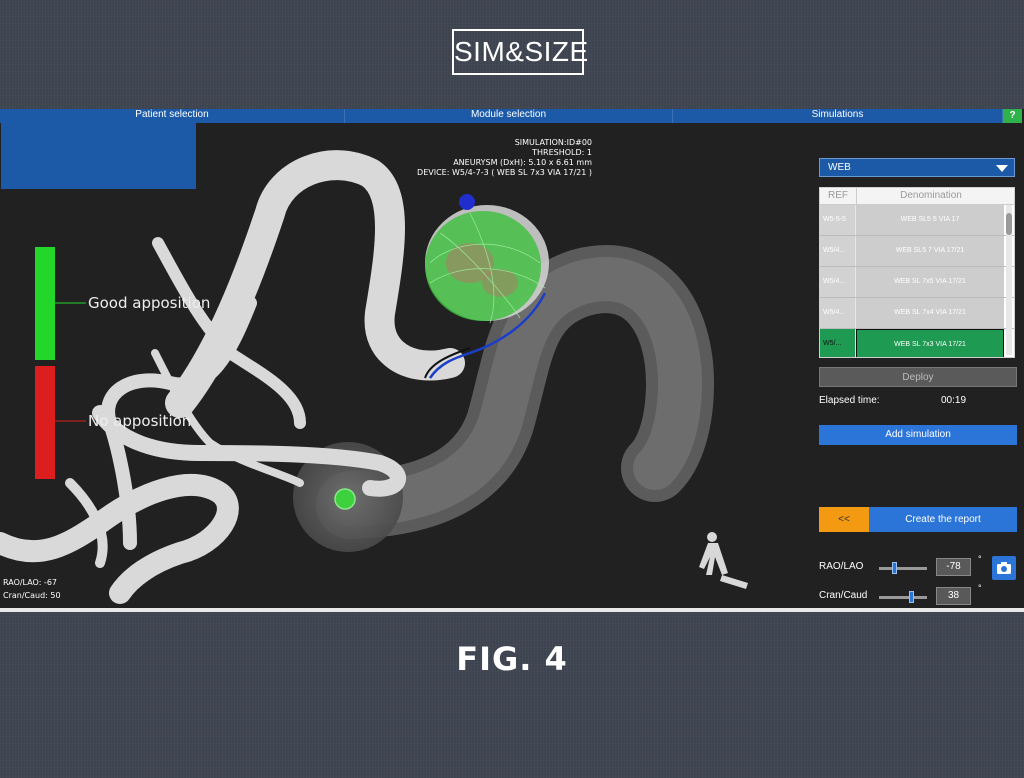  What do you see at coordinates (838, 220) in the screenshot?
I see `row-ref: W5-5-5` at bounding box center [838, 220].